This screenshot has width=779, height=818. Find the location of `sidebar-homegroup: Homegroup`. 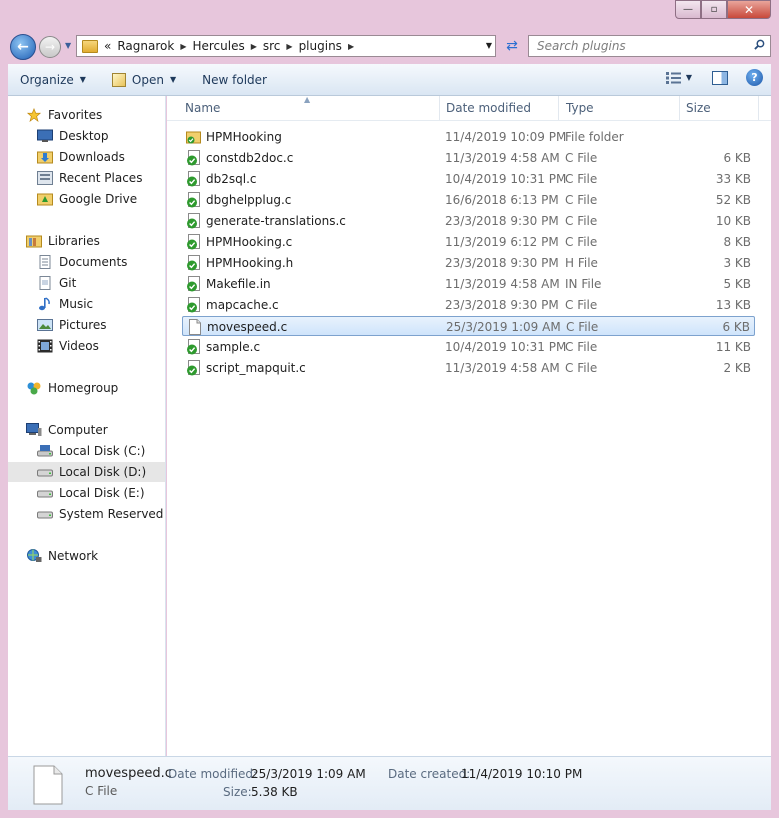

sidebar-homegroup: Homegroup is located at coordinates (72, 388).